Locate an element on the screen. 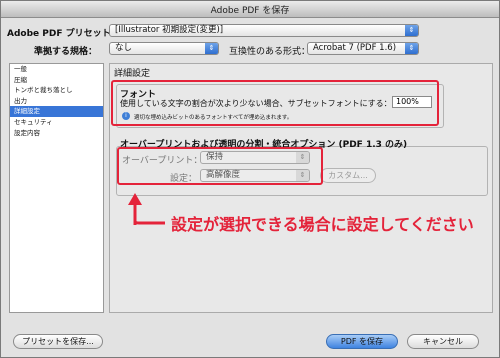  save-pdf-button: PDF を保存 is located at coordinates (362, 341).